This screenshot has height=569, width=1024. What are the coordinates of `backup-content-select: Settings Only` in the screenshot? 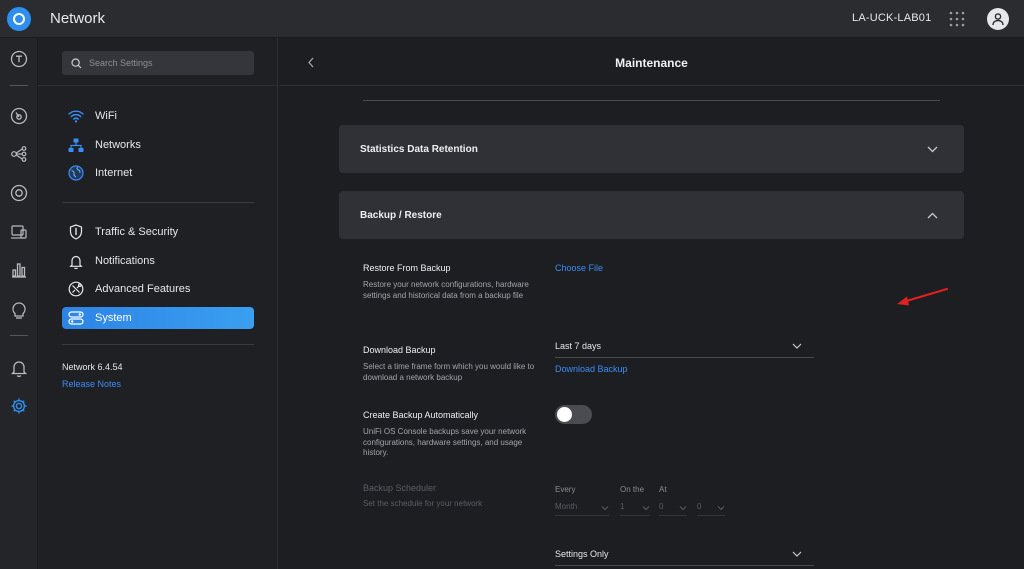 It's located at (684, 556).